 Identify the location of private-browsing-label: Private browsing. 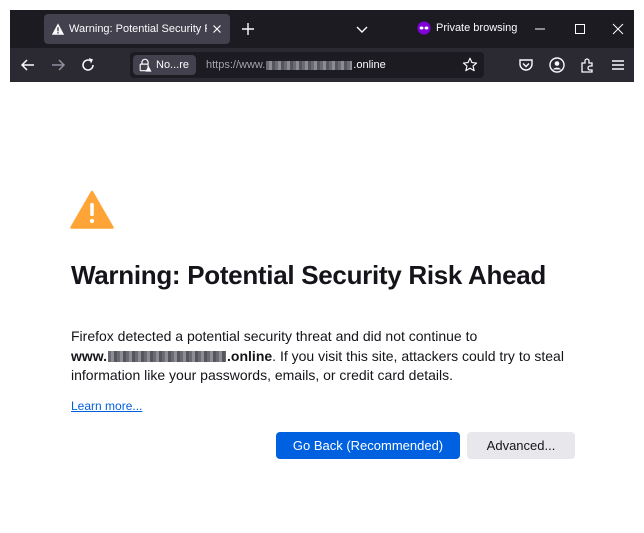
(477, 28).